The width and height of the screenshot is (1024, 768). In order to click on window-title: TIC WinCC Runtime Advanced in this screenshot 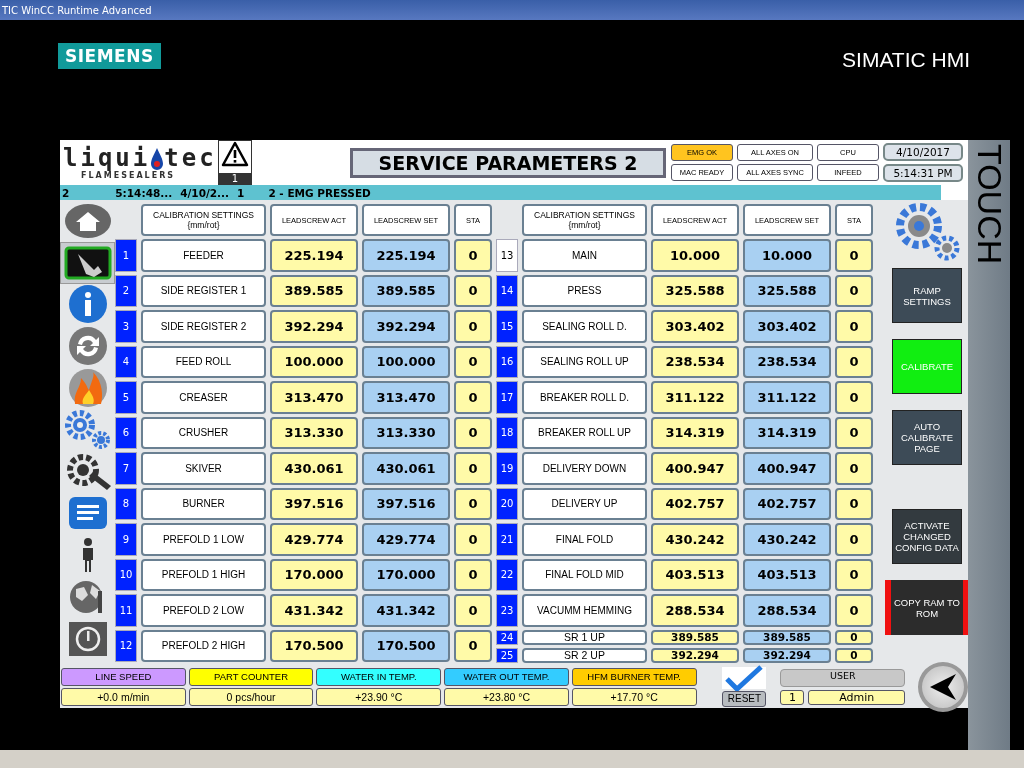, I will do `click(77, 10)`.